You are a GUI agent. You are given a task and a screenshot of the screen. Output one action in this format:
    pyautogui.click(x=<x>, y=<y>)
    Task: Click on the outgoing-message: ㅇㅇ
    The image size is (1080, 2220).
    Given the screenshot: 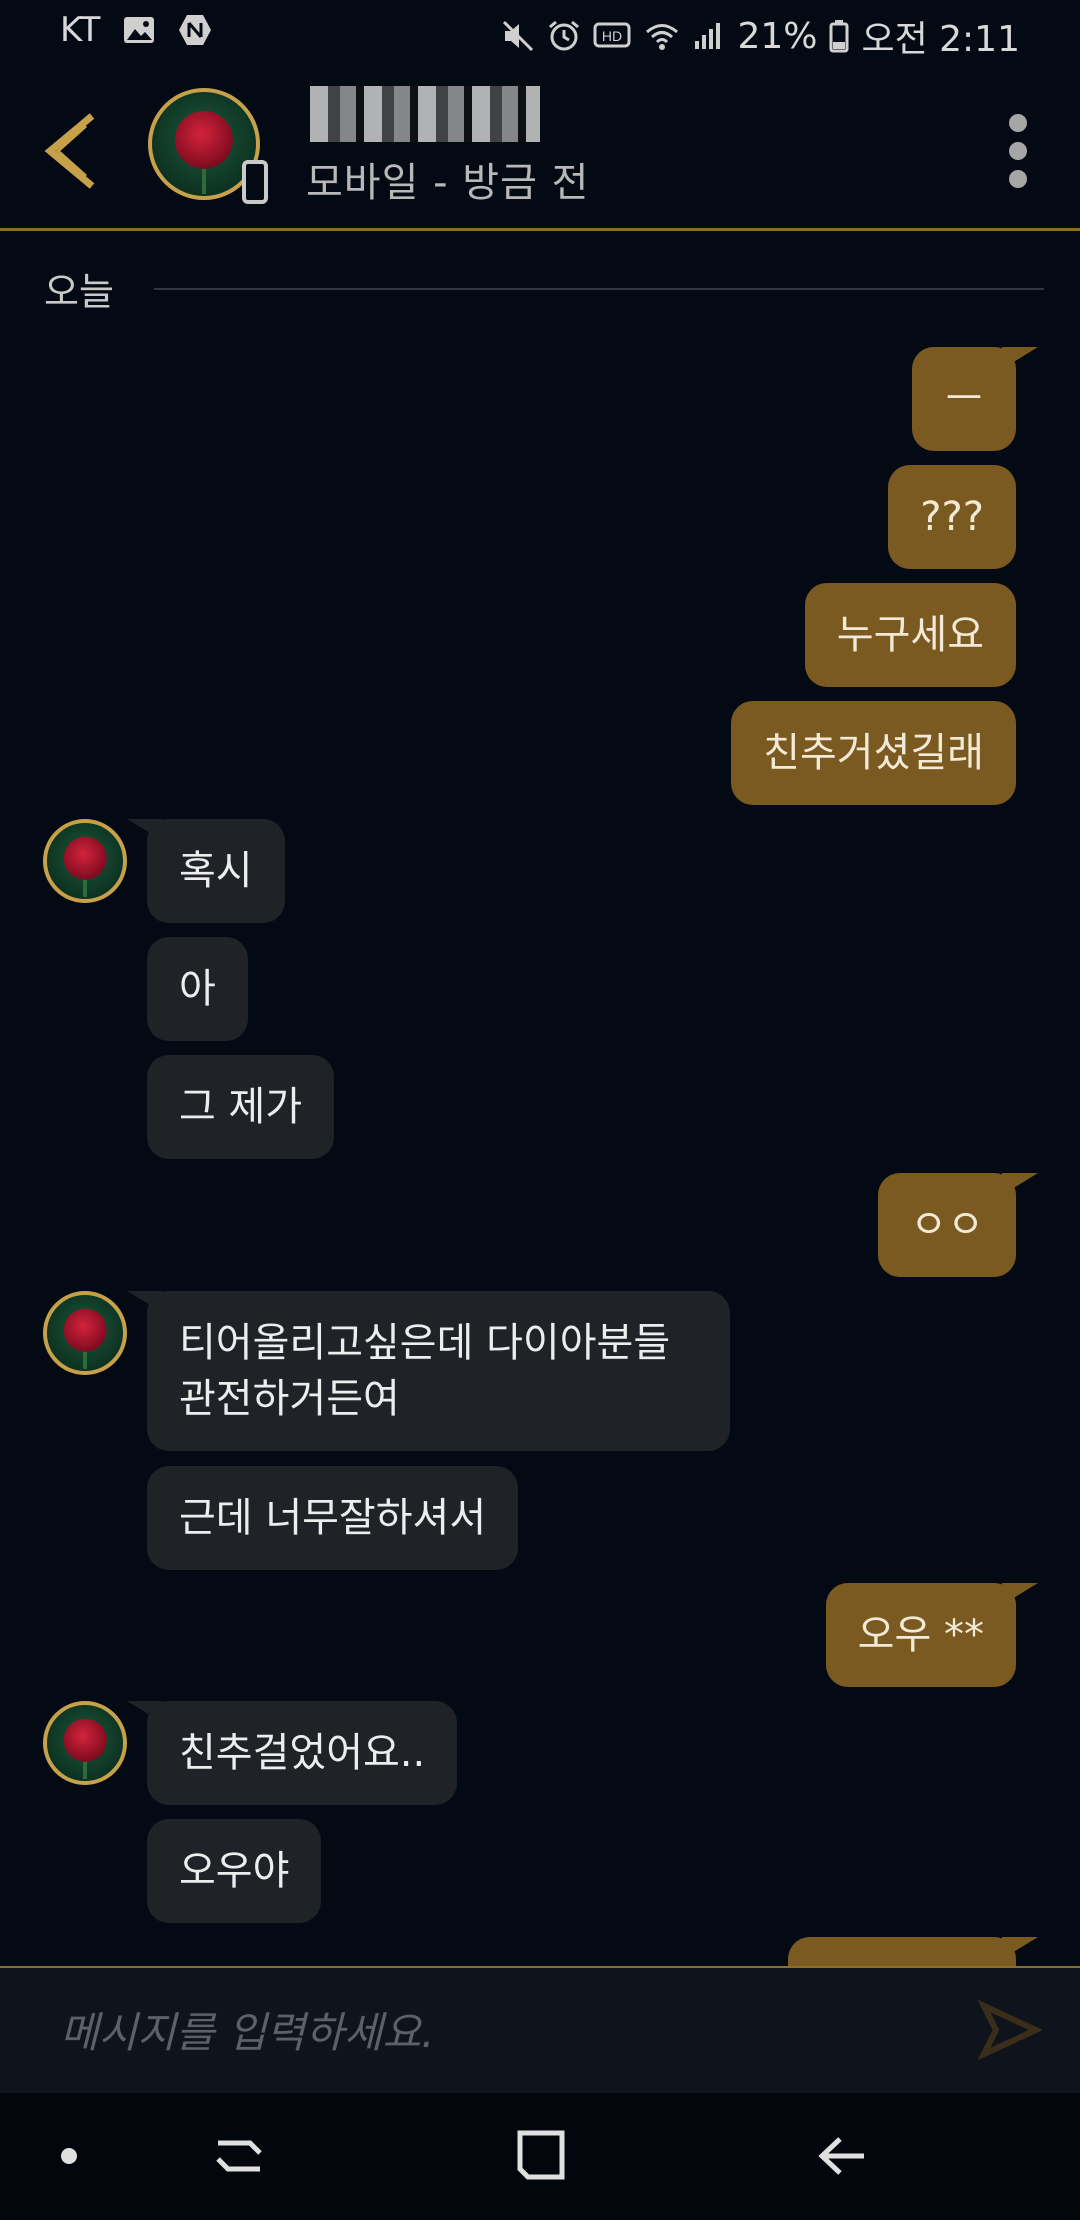 What is the action you would take?
    pyautogui.click(x=947, y=1225)
    